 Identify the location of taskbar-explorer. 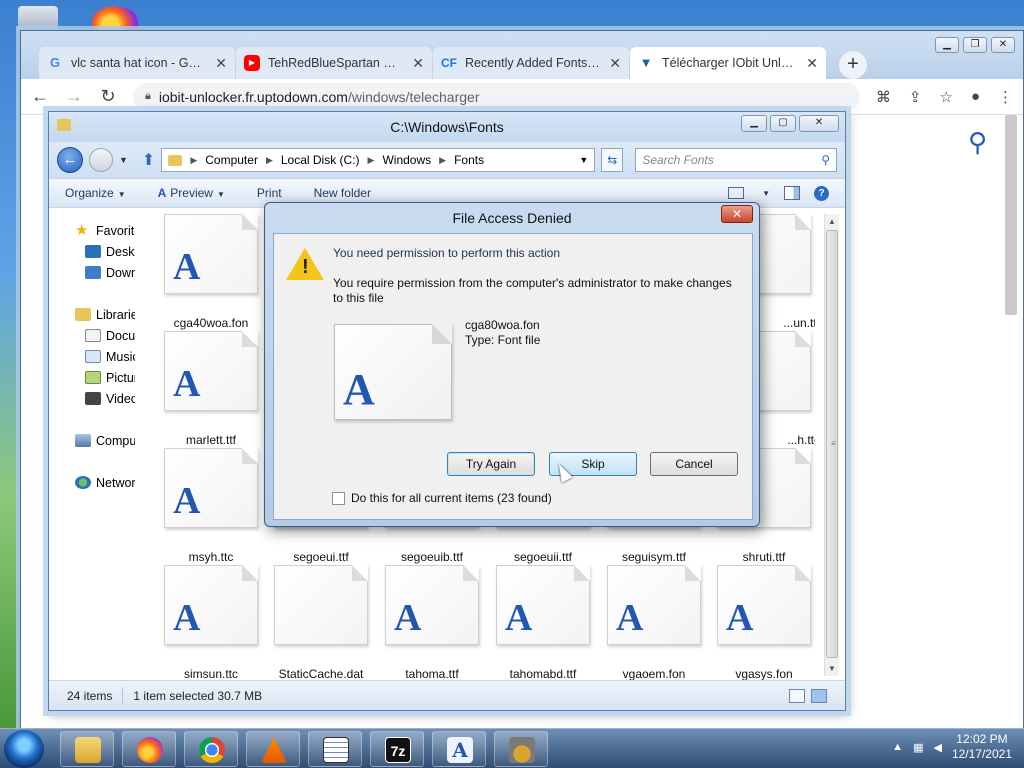
(87, 749).